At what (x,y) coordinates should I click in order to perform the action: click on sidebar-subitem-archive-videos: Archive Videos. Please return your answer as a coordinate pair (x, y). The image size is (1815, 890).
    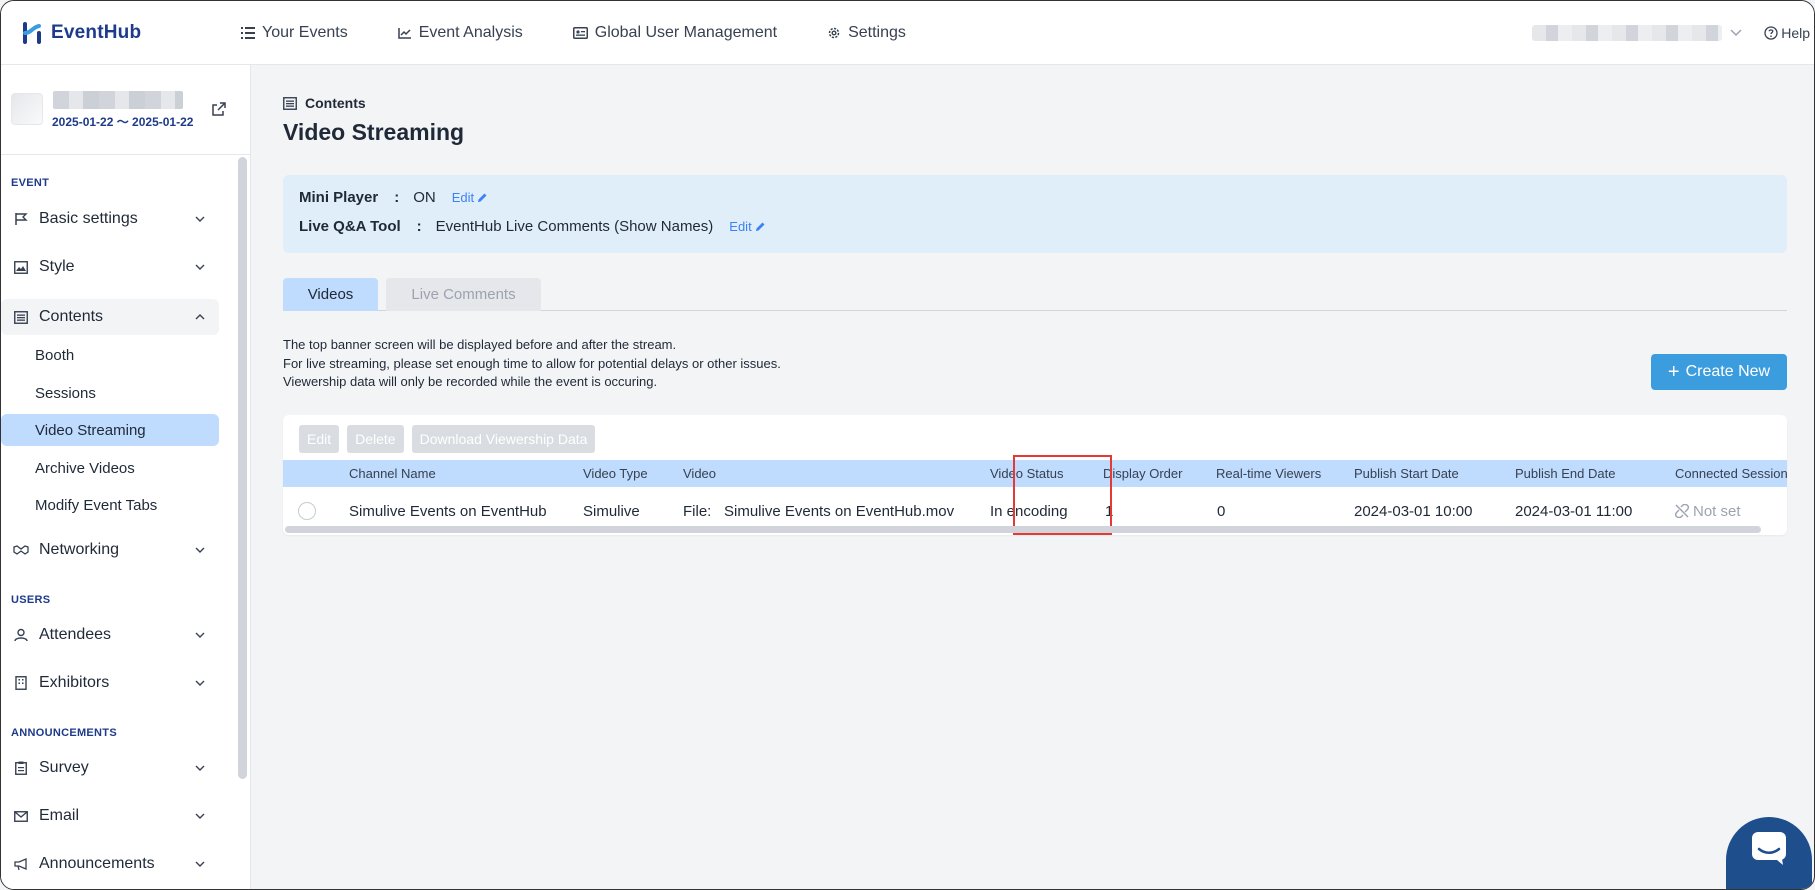
    Looking at the image, I should click on (110, 468).